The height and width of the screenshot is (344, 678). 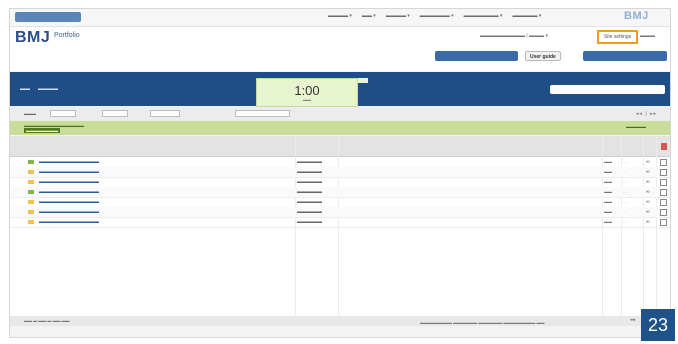 What do you see at coordinates (262, 113) in the screenshot?
I see `filter-input` at bounding box center [262, 113].